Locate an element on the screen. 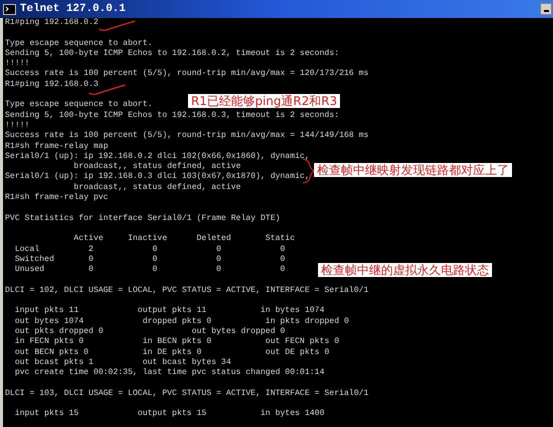  window-title: Telnet 127.0.0.1 is located at coordinates (73, 9).